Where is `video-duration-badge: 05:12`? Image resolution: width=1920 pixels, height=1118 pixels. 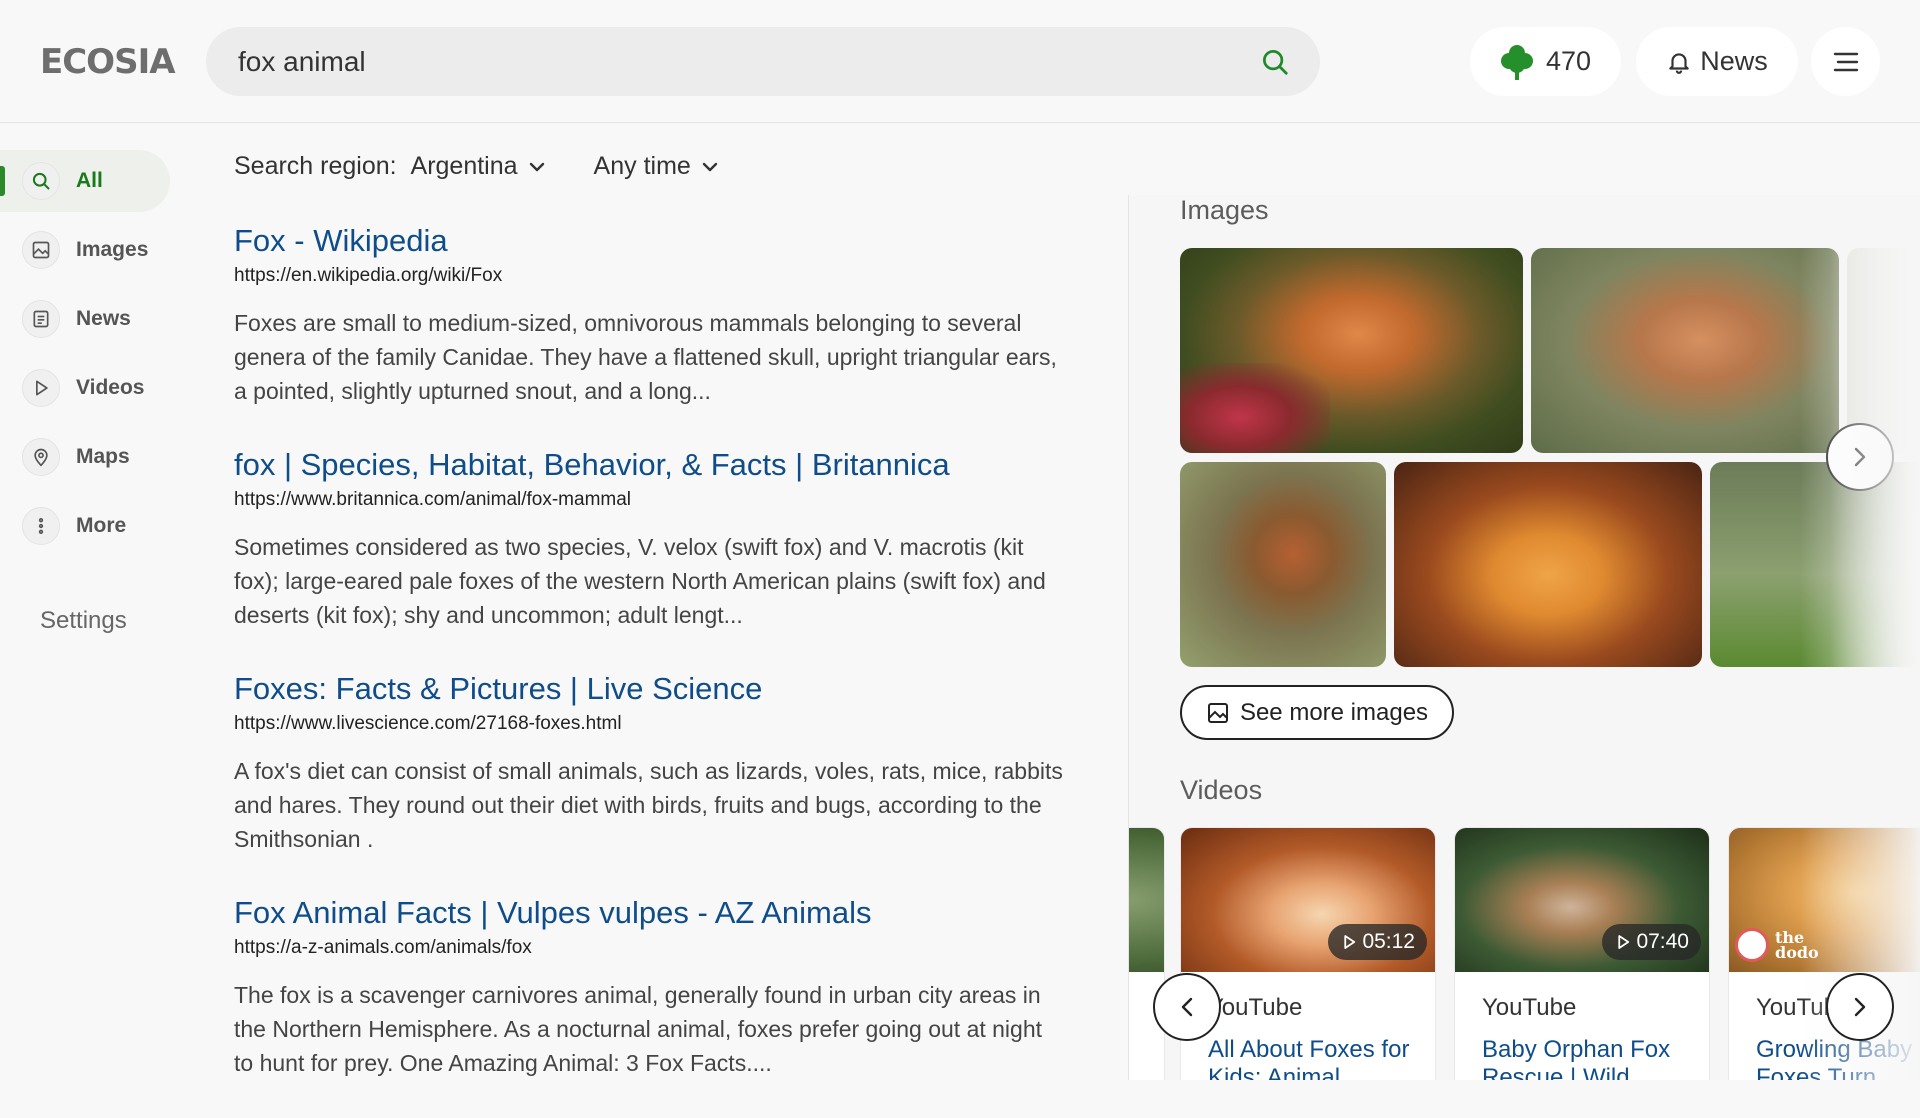
video-duration-badge: 05:12 is located at coordinates (1377, 942).